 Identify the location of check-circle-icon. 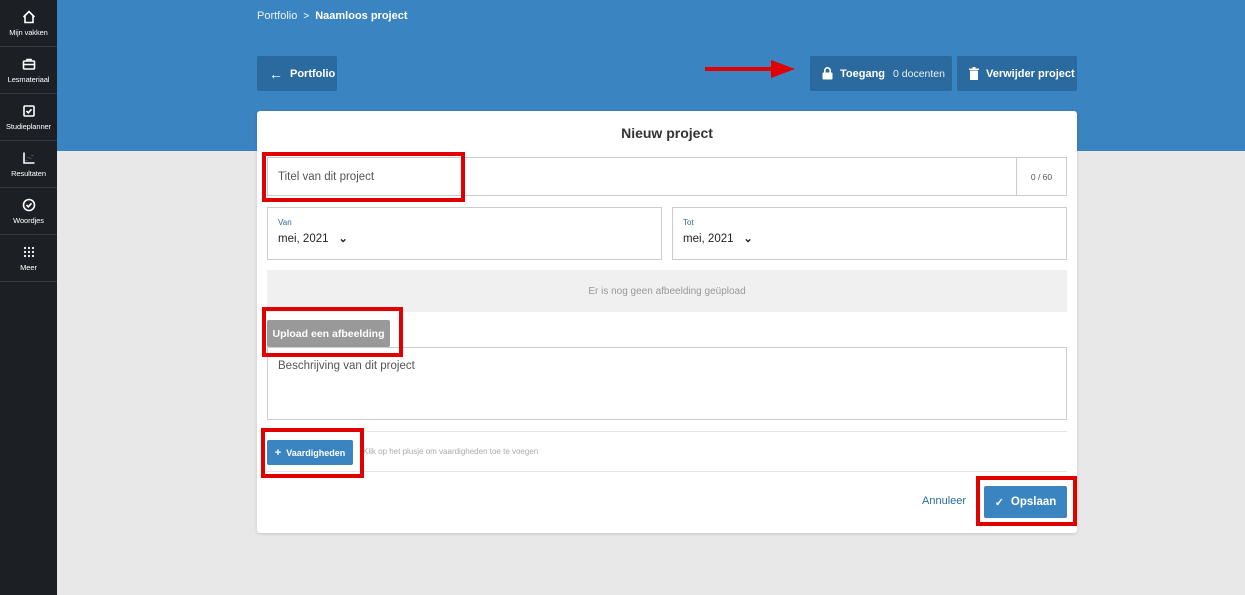
(28, 204).